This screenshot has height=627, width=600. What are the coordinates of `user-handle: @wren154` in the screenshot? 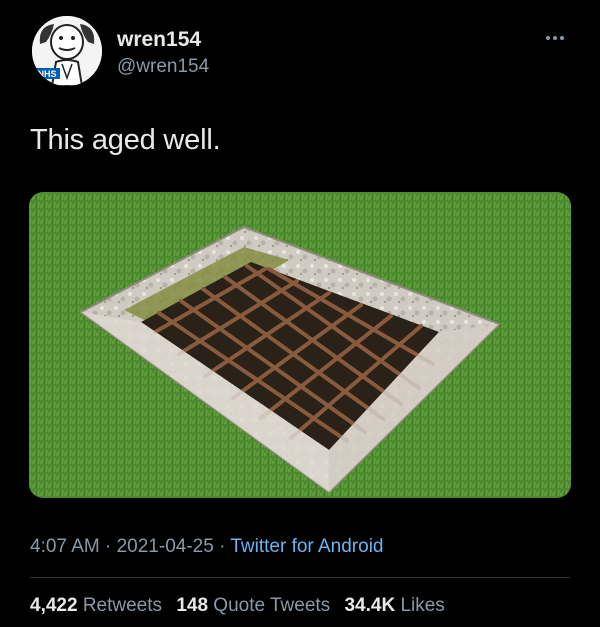 It's located at (163, 67).